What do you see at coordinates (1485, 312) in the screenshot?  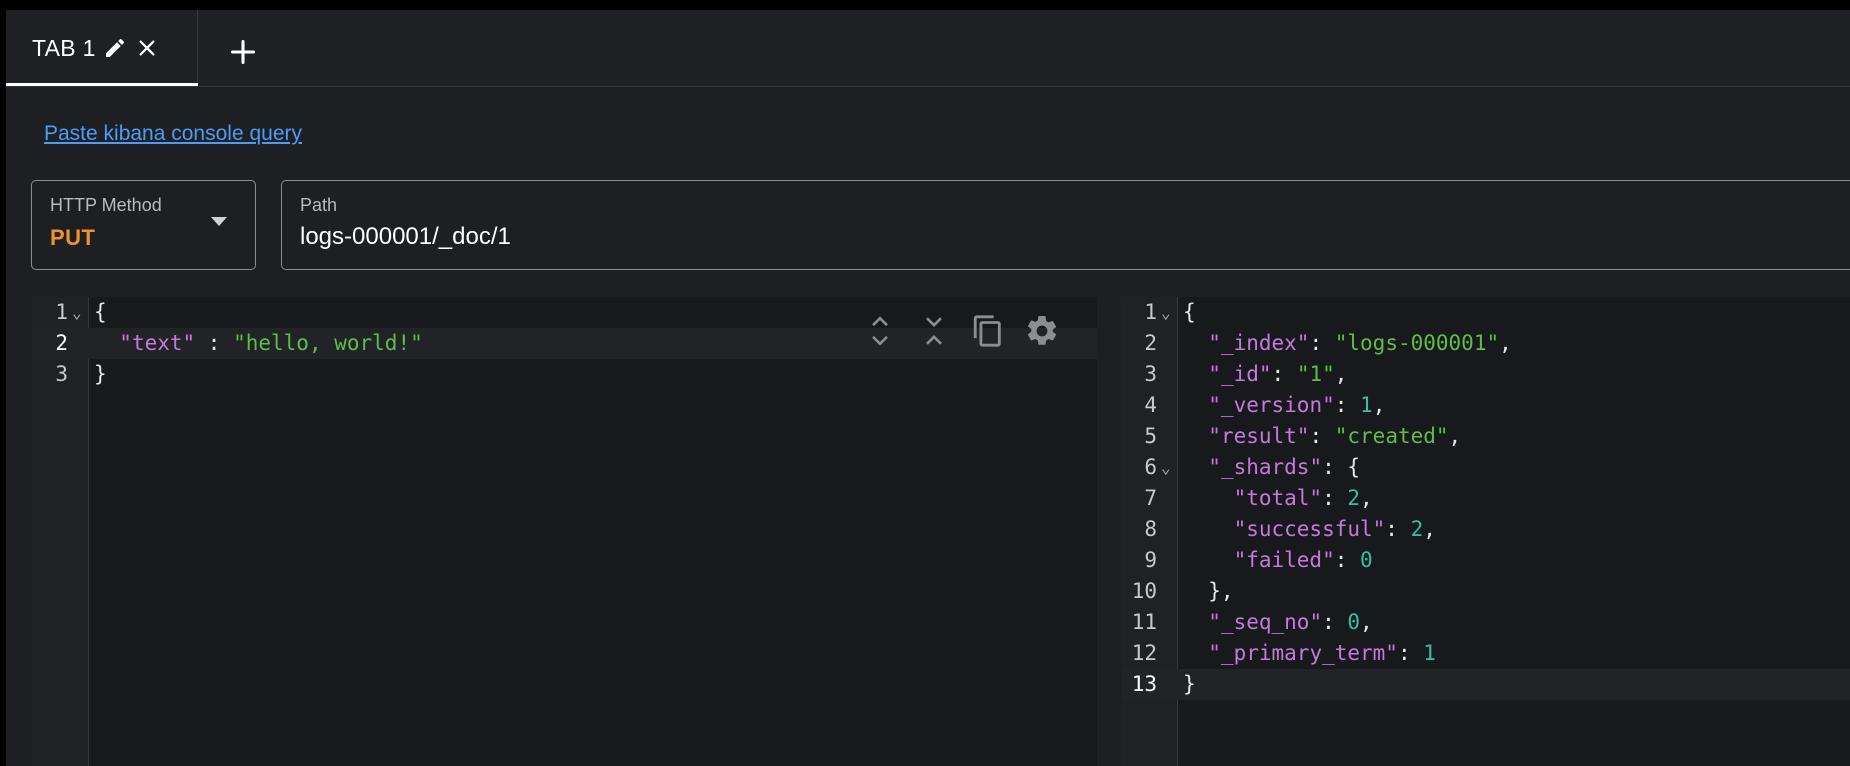 I see `code-line: 1 ⌄ {` at bounding box center [1485, 312].